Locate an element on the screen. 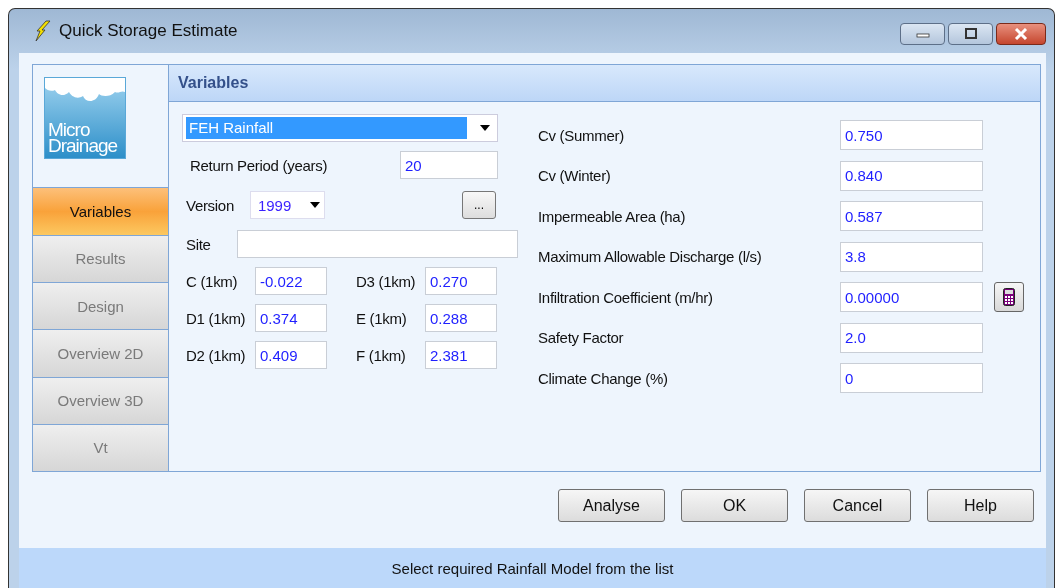  close-button is located at coordinates (1021, 34).